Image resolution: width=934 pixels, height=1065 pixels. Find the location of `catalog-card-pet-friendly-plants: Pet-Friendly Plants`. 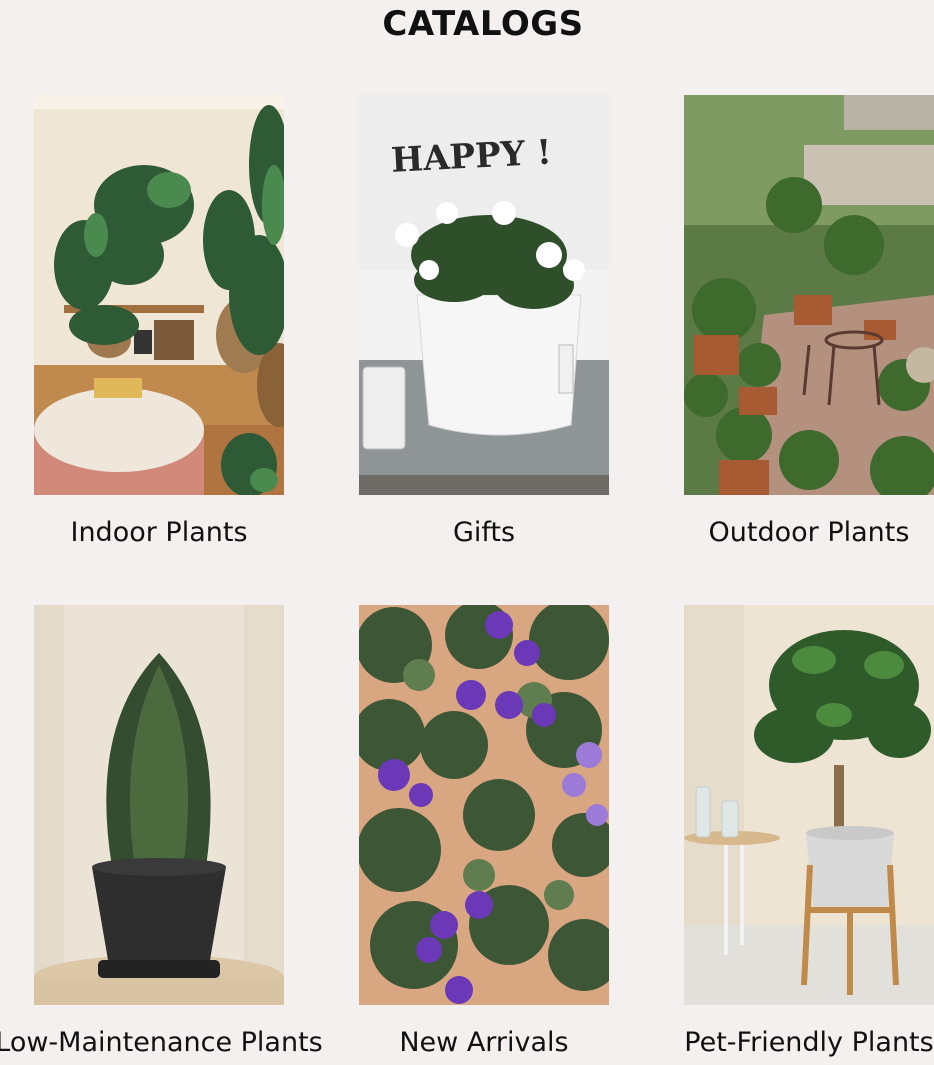

catalog-card-pet-friendly-plants: Pet-Friendly Plants is located at coordinates (809, 831).